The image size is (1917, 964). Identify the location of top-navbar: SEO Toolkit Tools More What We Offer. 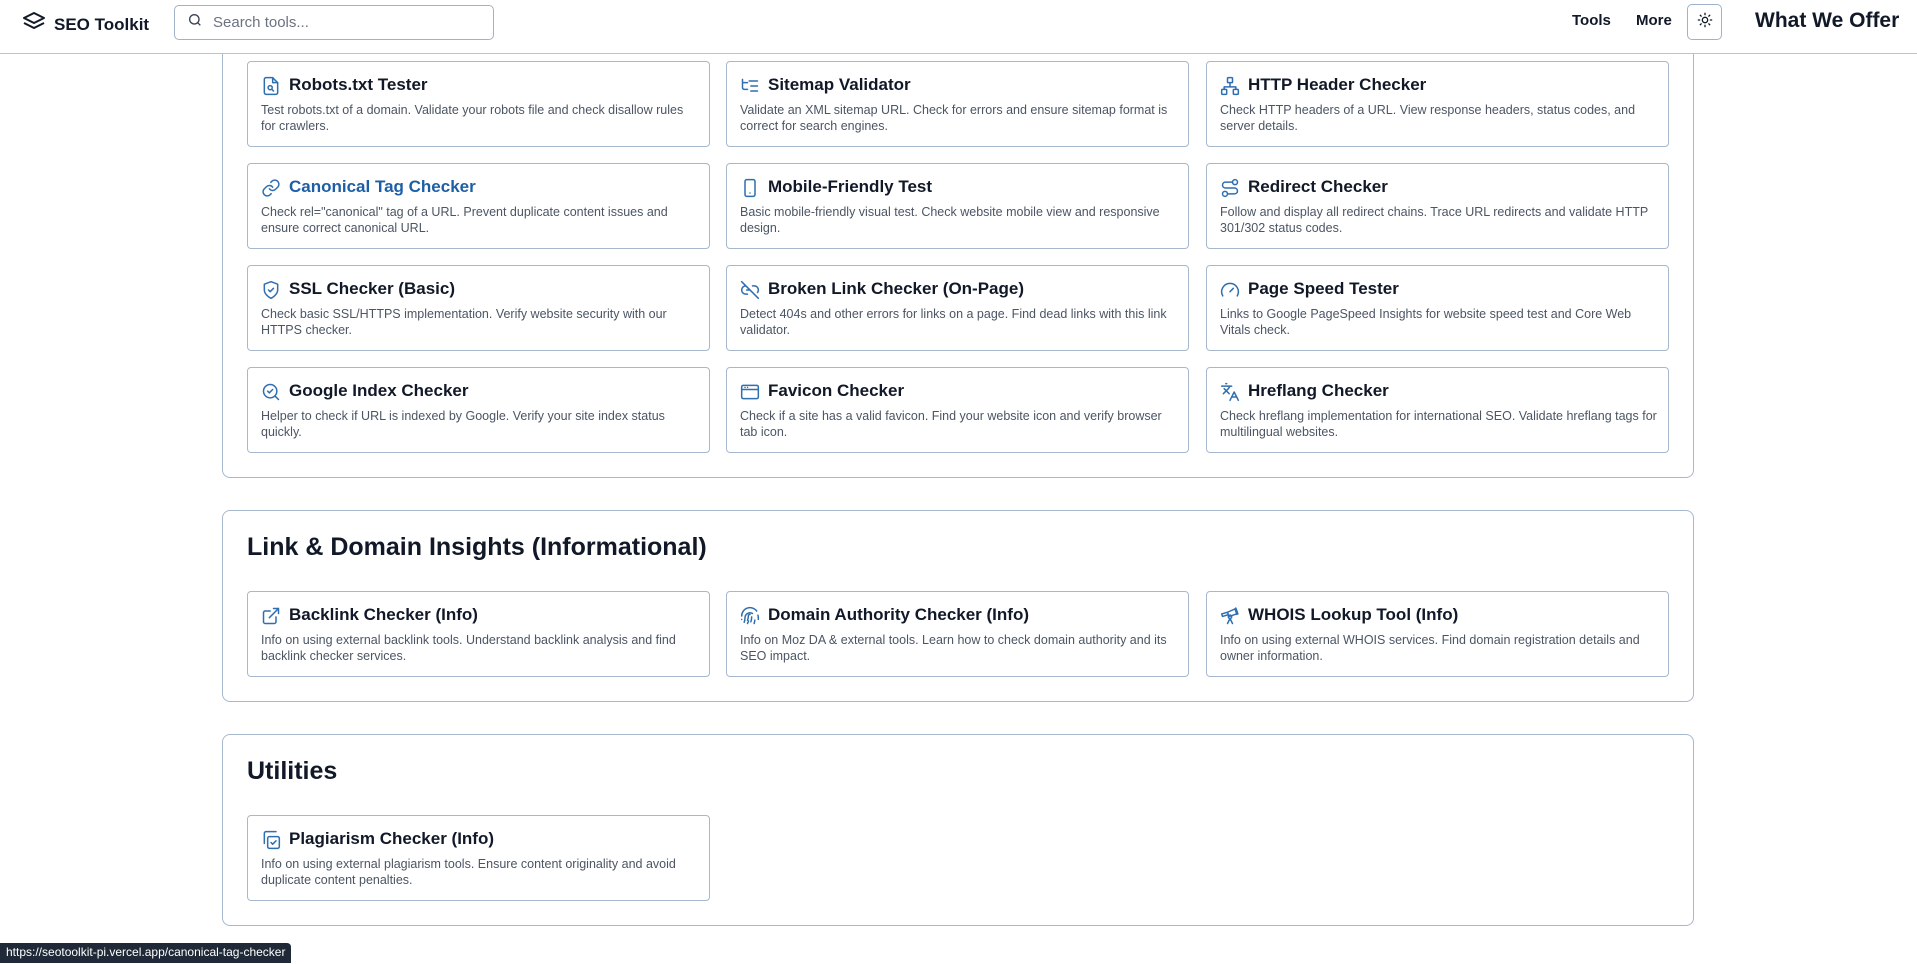
(958, 27).